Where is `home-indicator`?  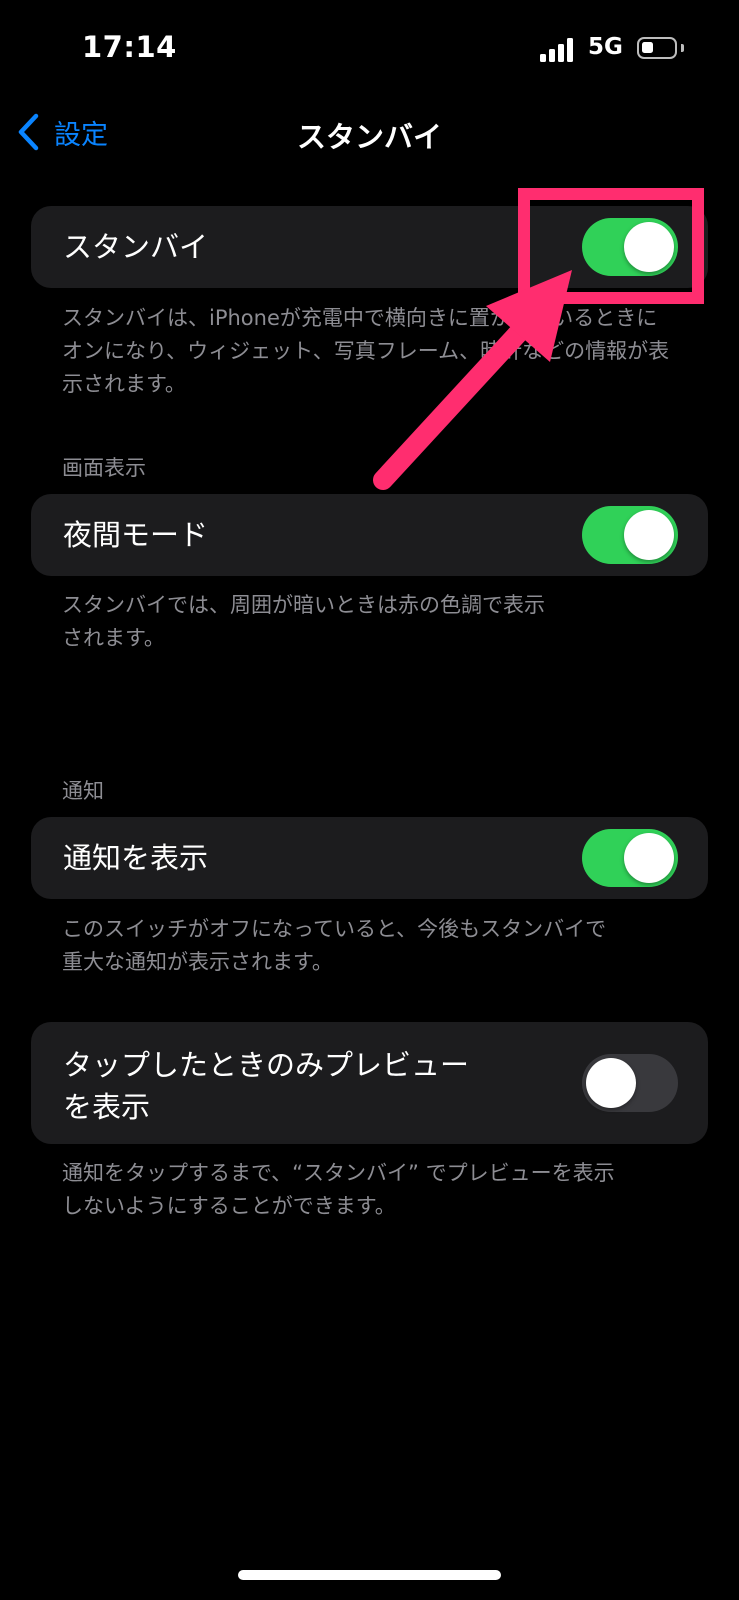
home-indicator is located at coordinates (369, 1575).